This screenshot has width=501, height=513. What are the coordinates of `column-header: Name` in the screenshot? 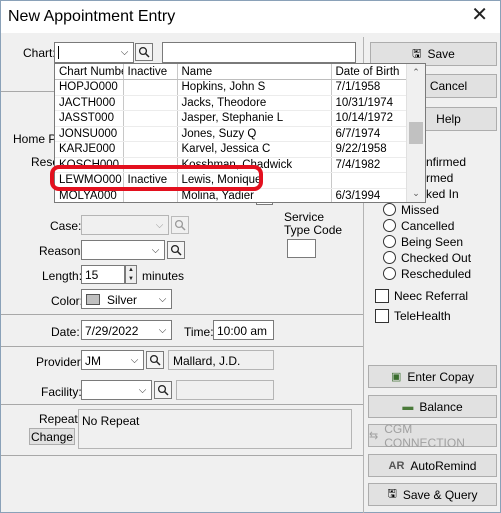 It's located at (254, 72).